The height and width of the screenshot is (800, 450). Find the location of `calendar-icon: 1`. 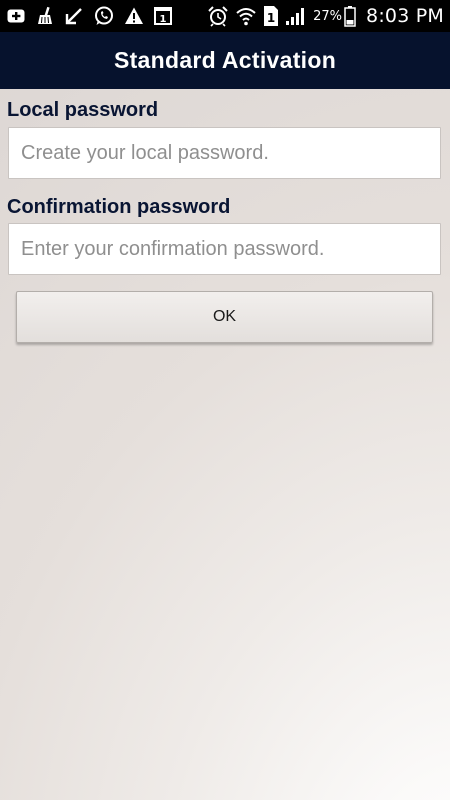

calendar-icon: 1 is located at coordinates (163, 16).